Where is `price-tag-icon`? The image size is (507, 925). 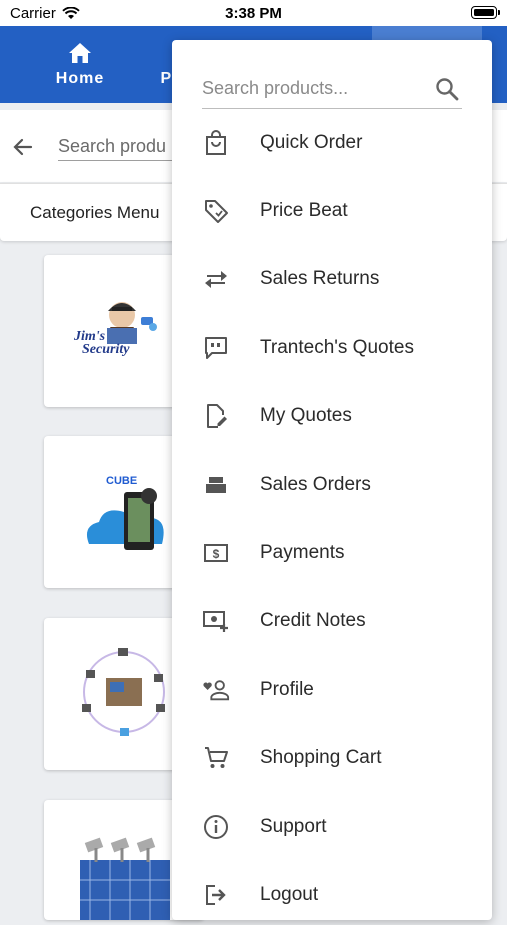 price-tag-icon is located at coordinates (216, 211).